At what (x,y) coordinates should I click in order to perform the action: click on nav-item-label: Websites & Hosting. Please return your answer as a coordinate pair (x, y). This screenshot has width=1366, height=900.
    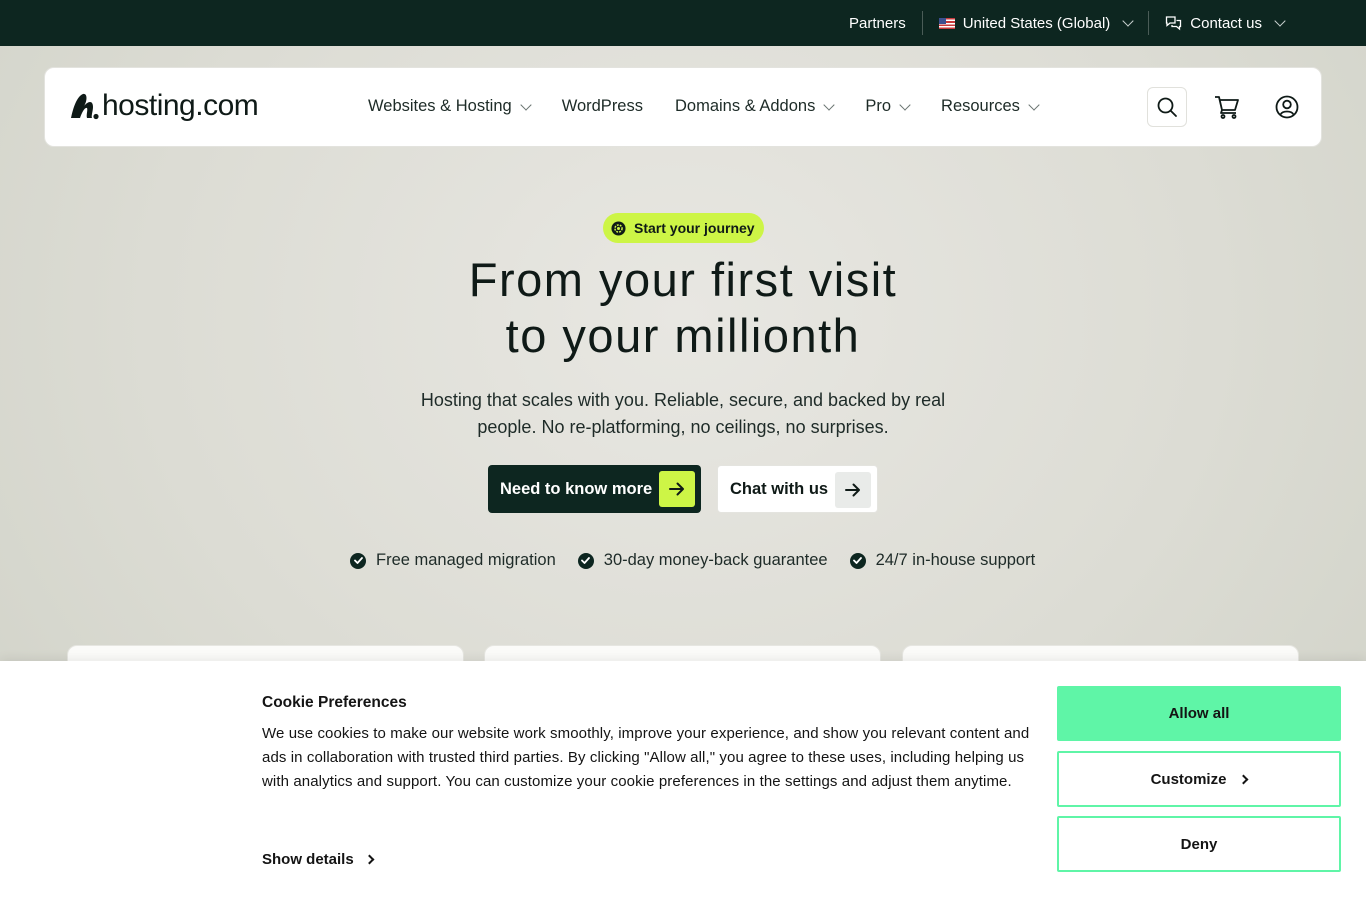
    Looking at the image, I should click on (440, 106).